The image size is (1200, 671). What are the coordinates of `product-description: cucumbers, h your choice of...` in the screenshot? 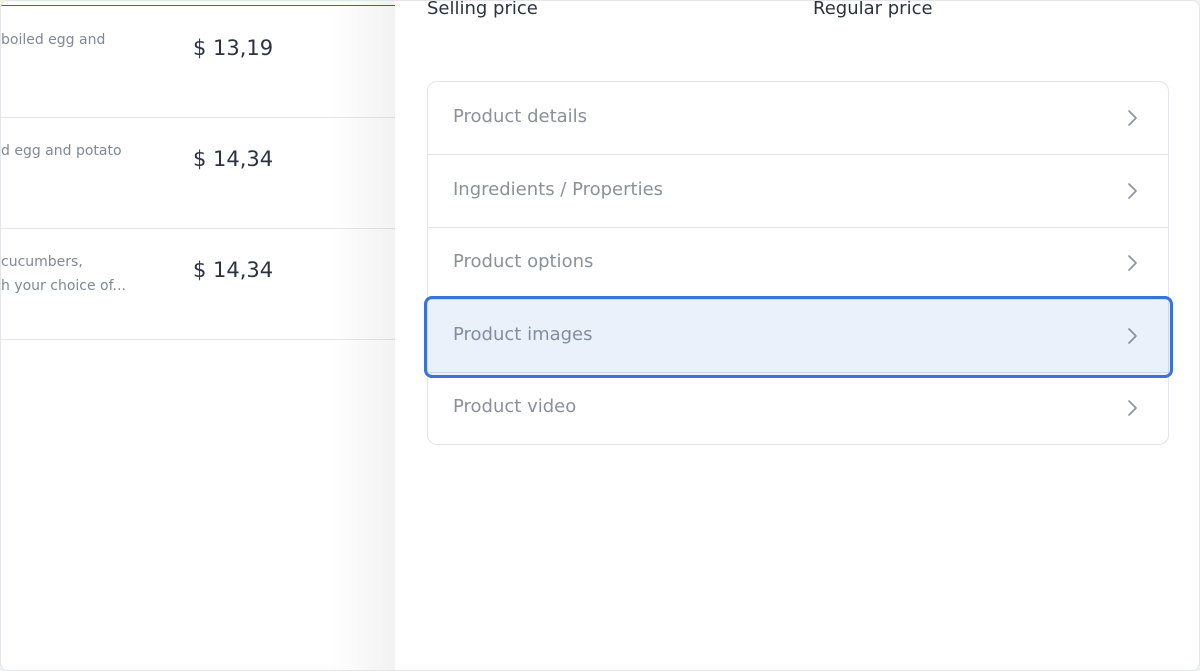 It's located at (76, 274).